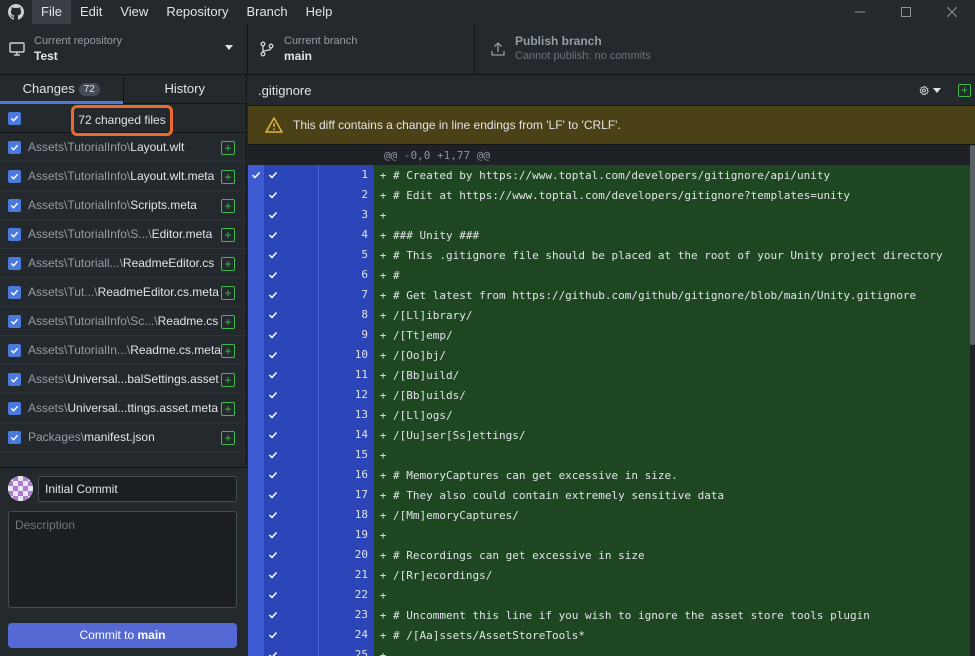  Describe the element at coordinates (124, 49) in the screenshot. I see `current-repository-button: Current repository Test` at that location.